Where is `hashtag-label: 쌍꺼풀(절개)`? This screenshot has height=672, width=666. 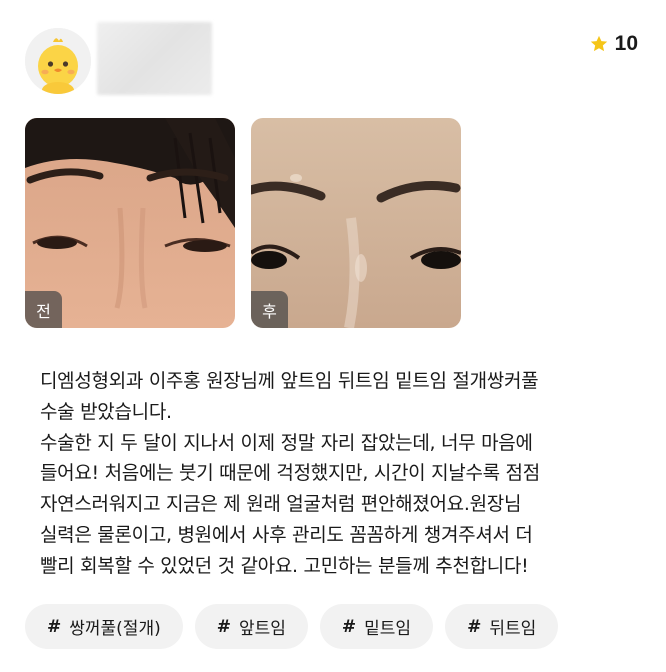
hashtag-label: 쌍꺼풀(절개) is located at coordinates (115, 629).